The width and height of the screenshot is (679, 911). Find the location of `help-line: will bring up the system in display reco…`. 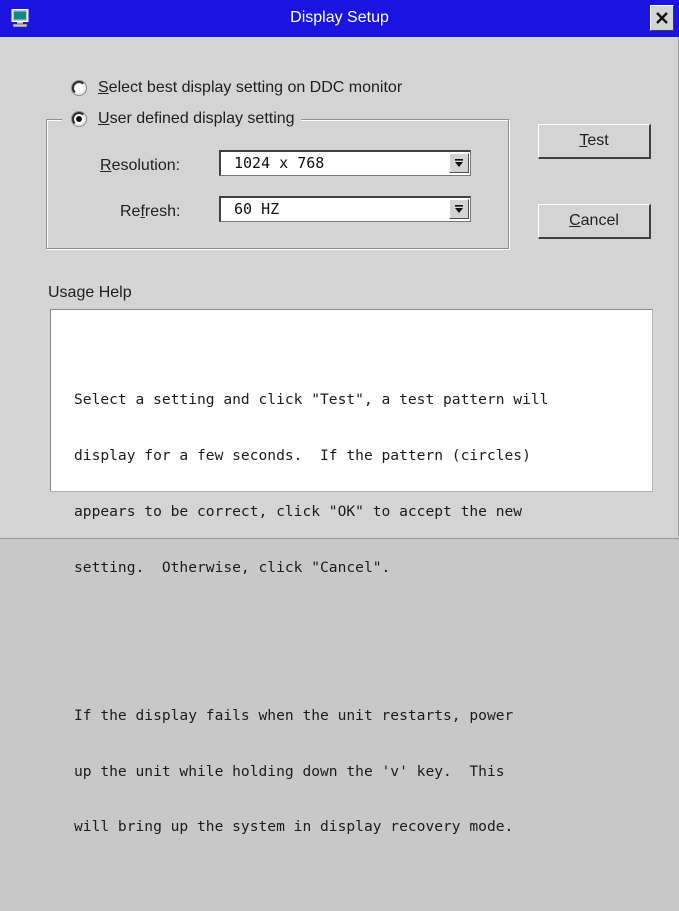

help-line: will bring up the system in display reco… is located at coordinates (294, 827).